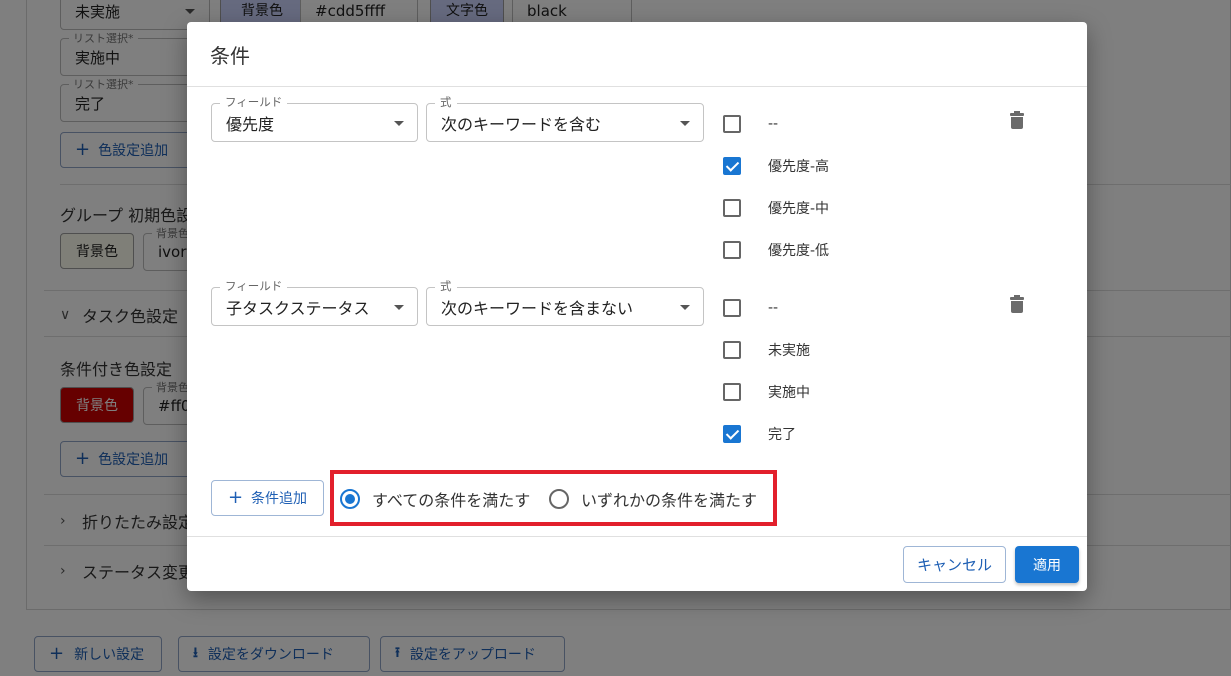  I want to click on match-all-radio-option: すべての条件を満たす, so click(435, 499).